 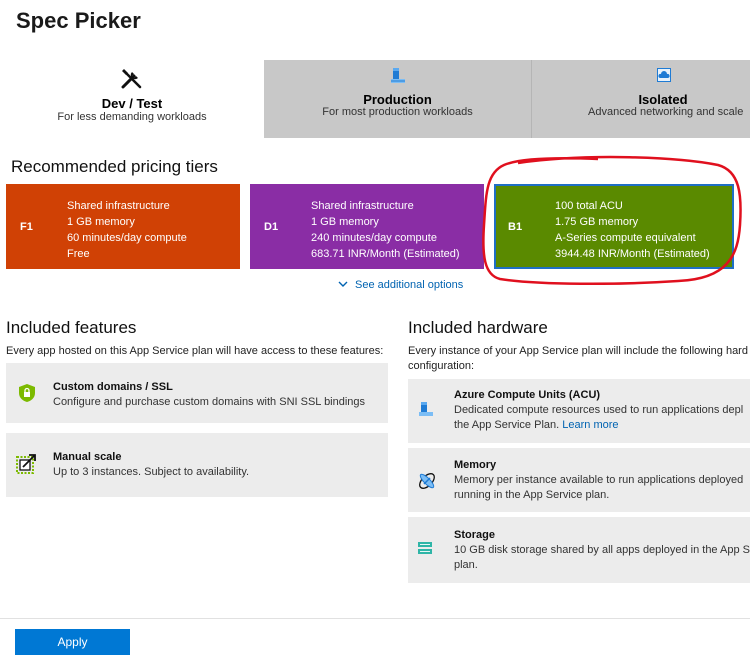 What do you see at coordinates (625, 238) in the screenshot?
I see `tier-detail: A-Series compute equivalent` at bounding box center [625, 238].